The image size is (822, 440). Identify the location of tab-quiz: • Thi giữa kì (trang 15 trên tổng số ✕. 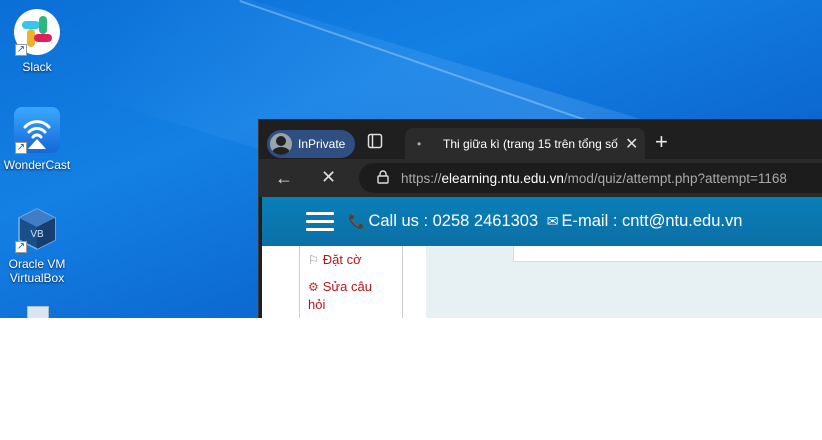
(525, 143).